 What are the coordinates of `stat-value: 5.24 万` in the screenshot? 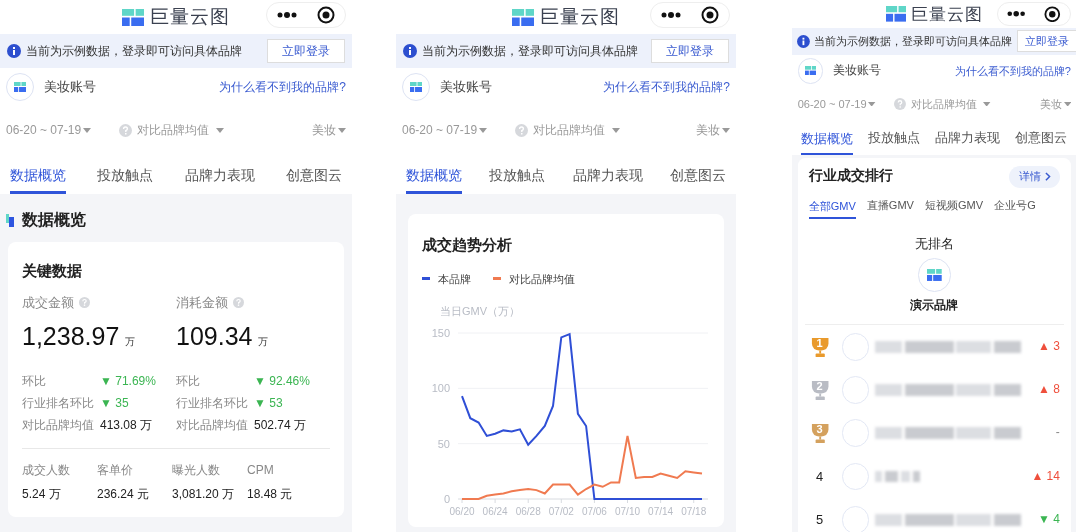 It's located at (42, 494).